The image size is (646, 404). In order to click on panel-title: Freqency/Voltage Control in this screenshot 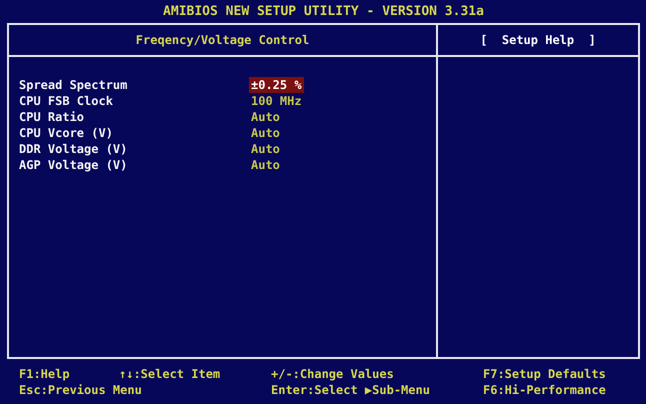, I will do `click(223, 40)`.